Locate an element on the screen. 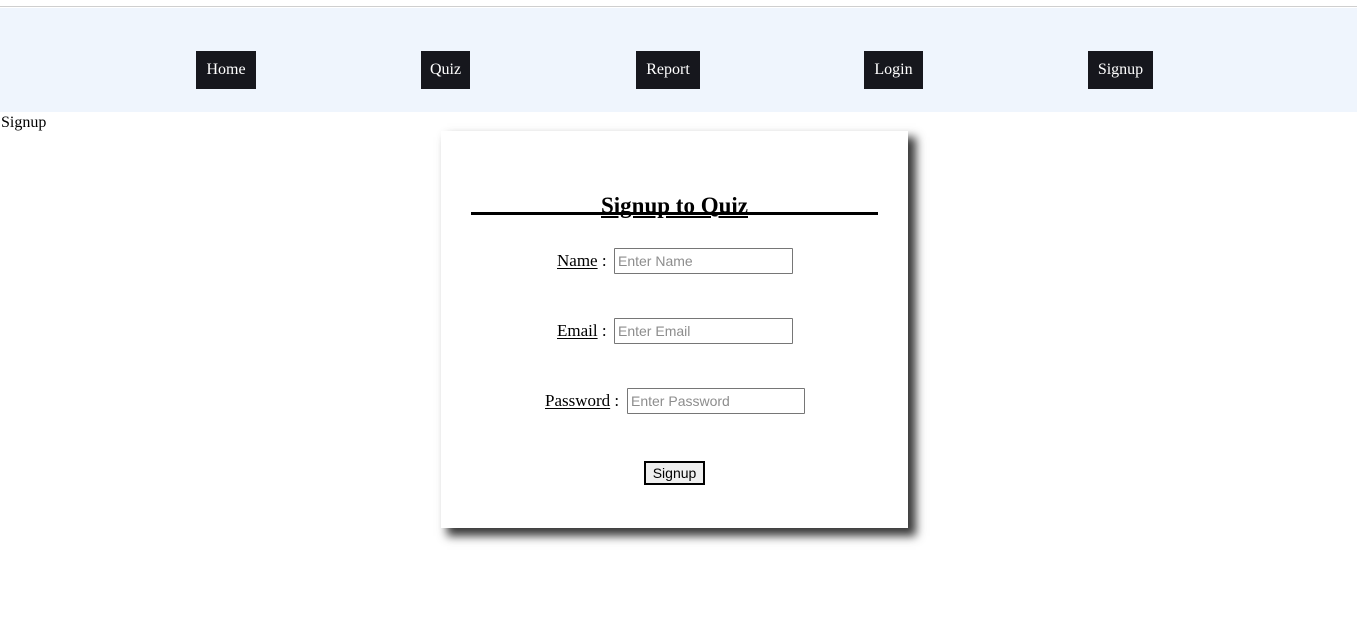 The width and height of the screenshot is (1357, 626). email-input is located at coordinates (703, 331).